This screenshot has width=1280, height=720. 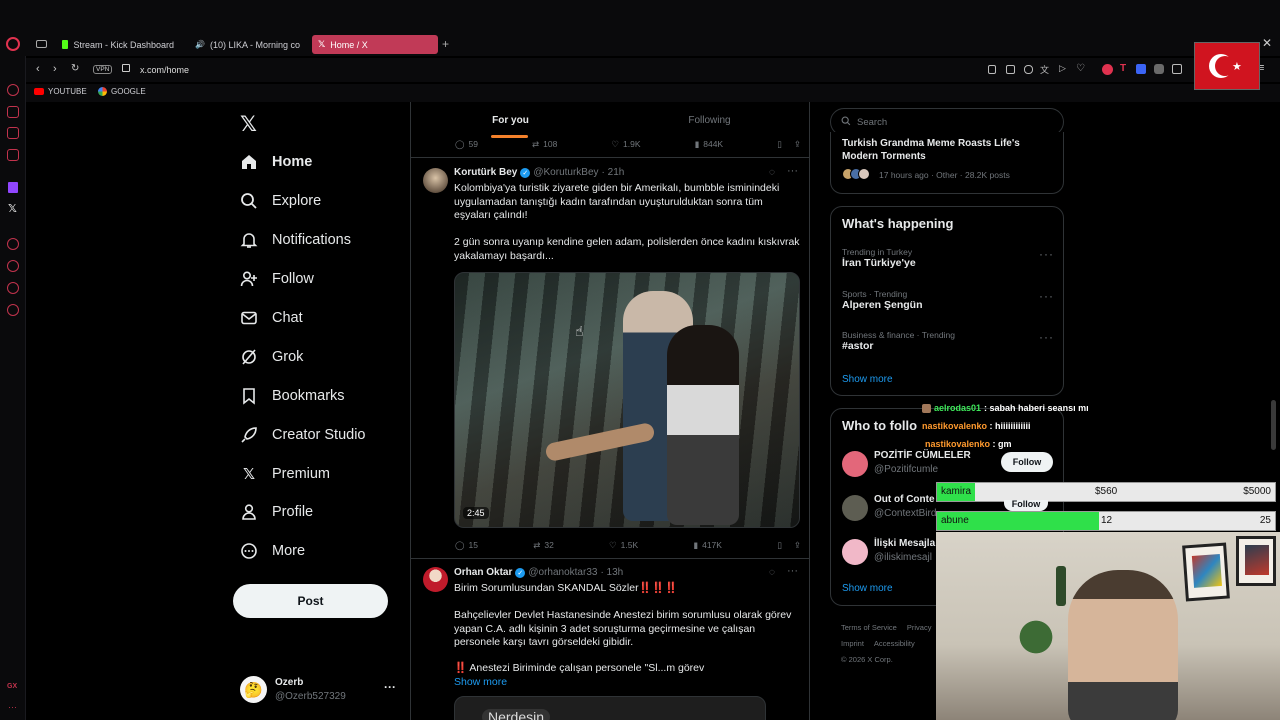 I want to click on footer-link: Accessibility, so click(x=894, y=644).